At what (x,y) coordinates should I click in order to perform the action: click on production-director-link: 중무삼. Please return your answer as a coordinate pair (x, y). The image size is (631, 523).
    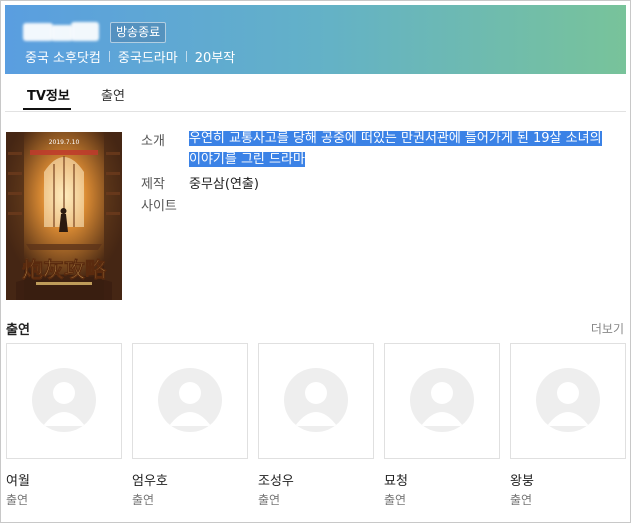
    Looking at the image, I should click on (207, 184).